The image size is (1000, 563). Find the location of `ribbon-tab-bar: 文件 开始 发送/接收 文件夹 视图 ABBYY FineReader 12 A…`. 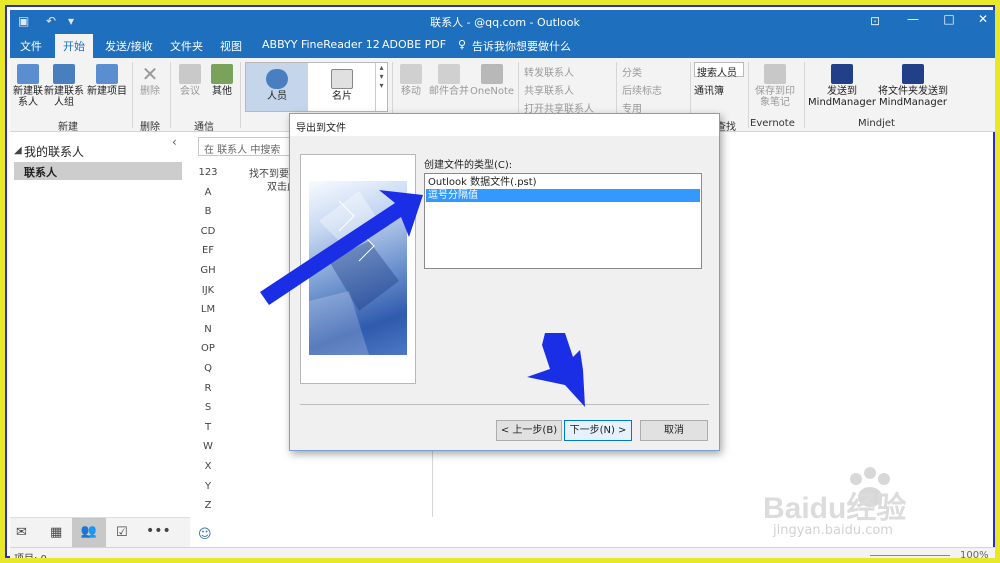

ribbon-tab-bar: 文件 开始 发送/接收 文件夹 视图 ABBYY FineReader 12 A… is located at coordinates (502, 46).